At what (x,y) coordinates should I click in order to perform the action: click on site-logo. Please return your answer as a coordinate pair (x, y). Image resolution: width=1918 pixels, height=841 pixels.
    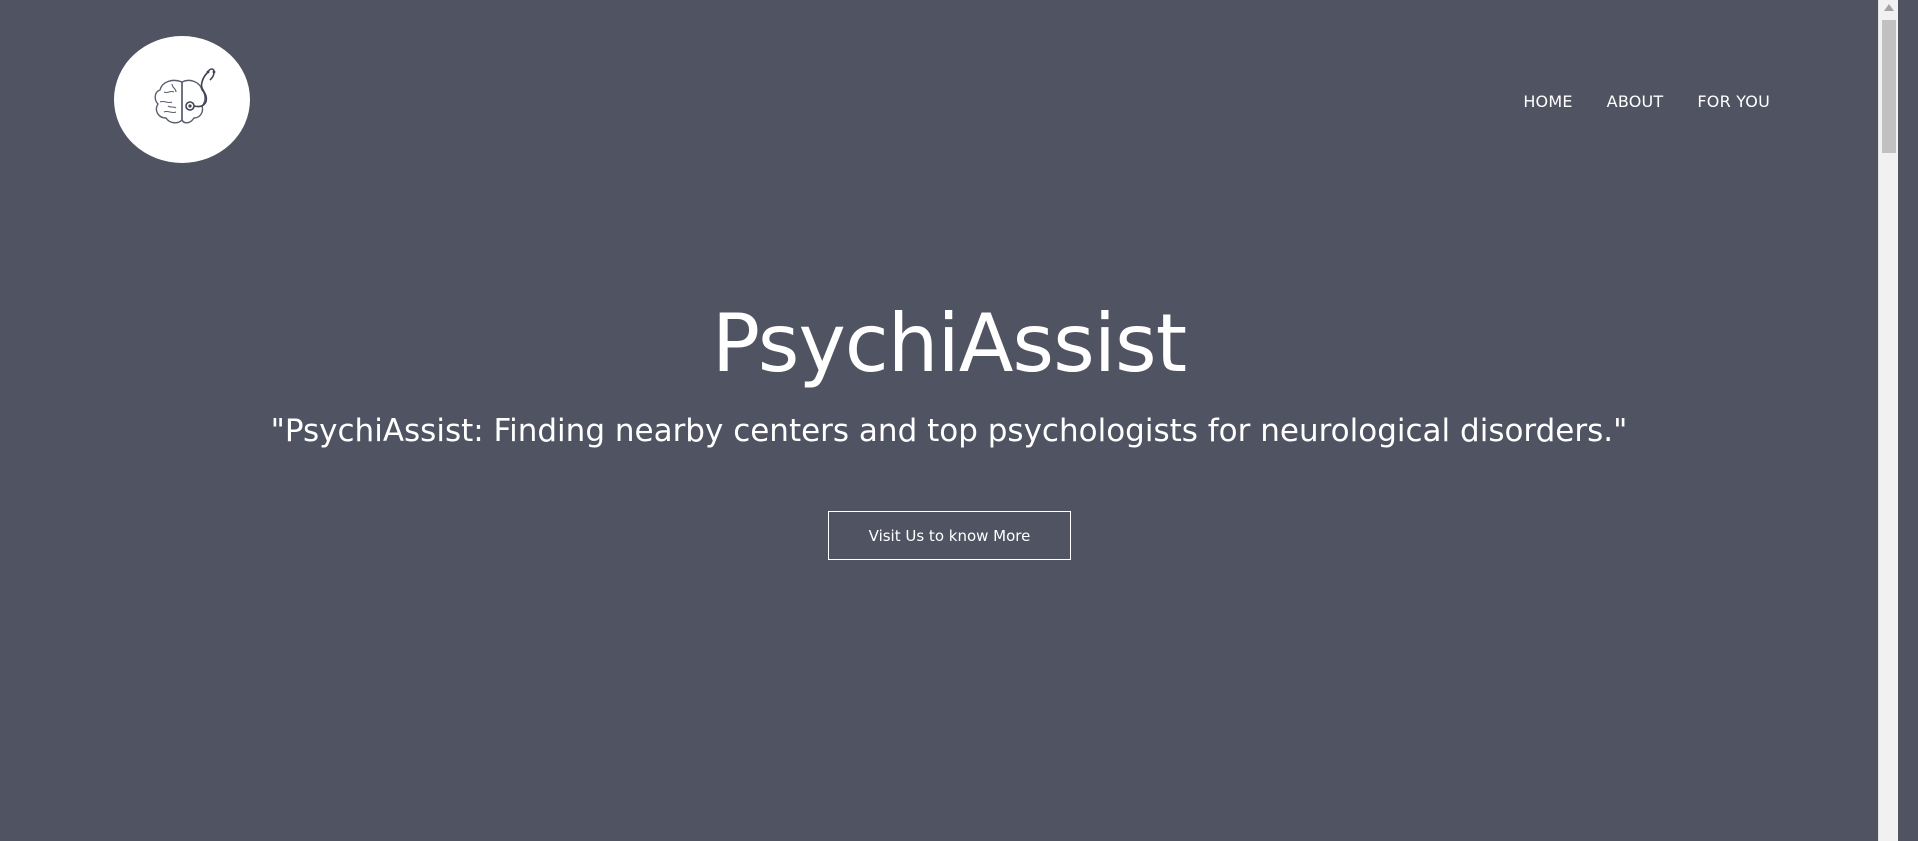
    Looking at the image, I should click on (182, 99).